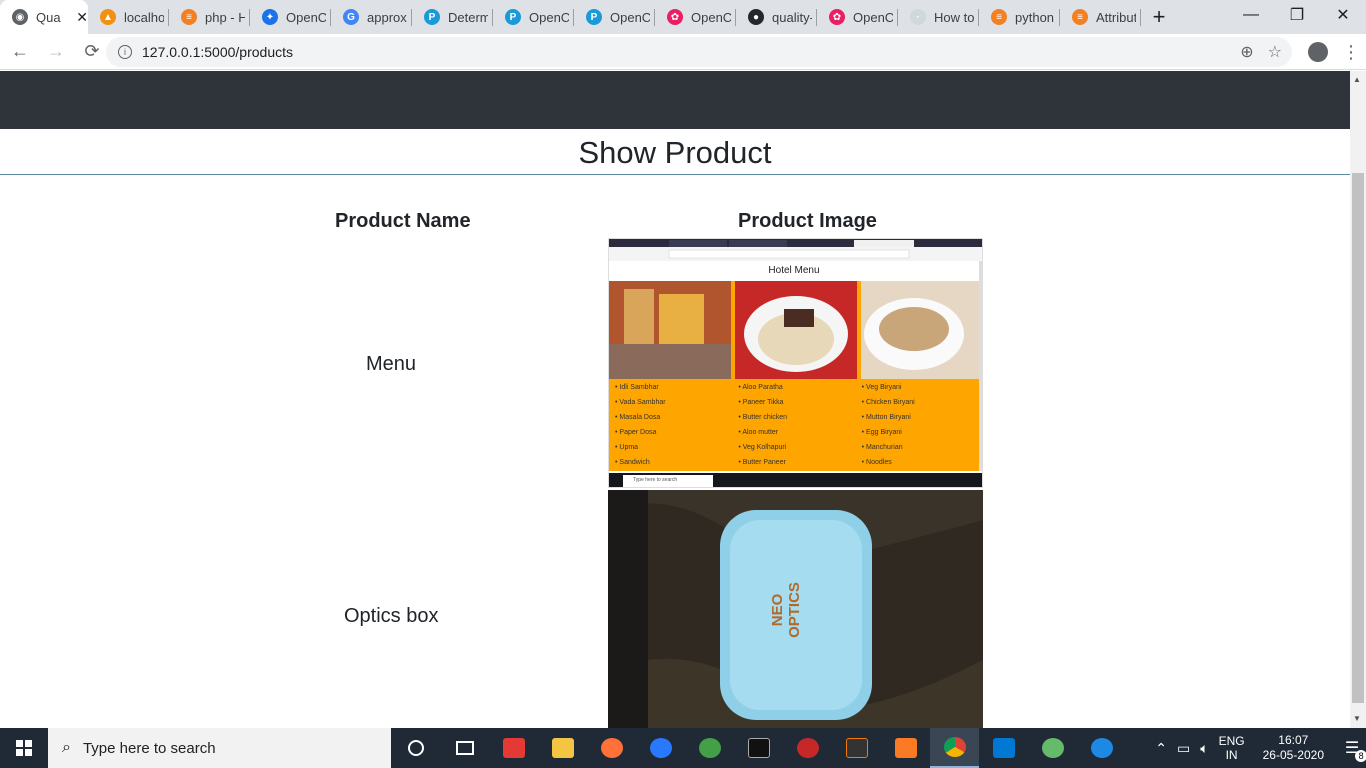  Describe the element at coordinates (1275, 52) in the screenshot. I see `bookmark-star-icon: ☆` at that location.